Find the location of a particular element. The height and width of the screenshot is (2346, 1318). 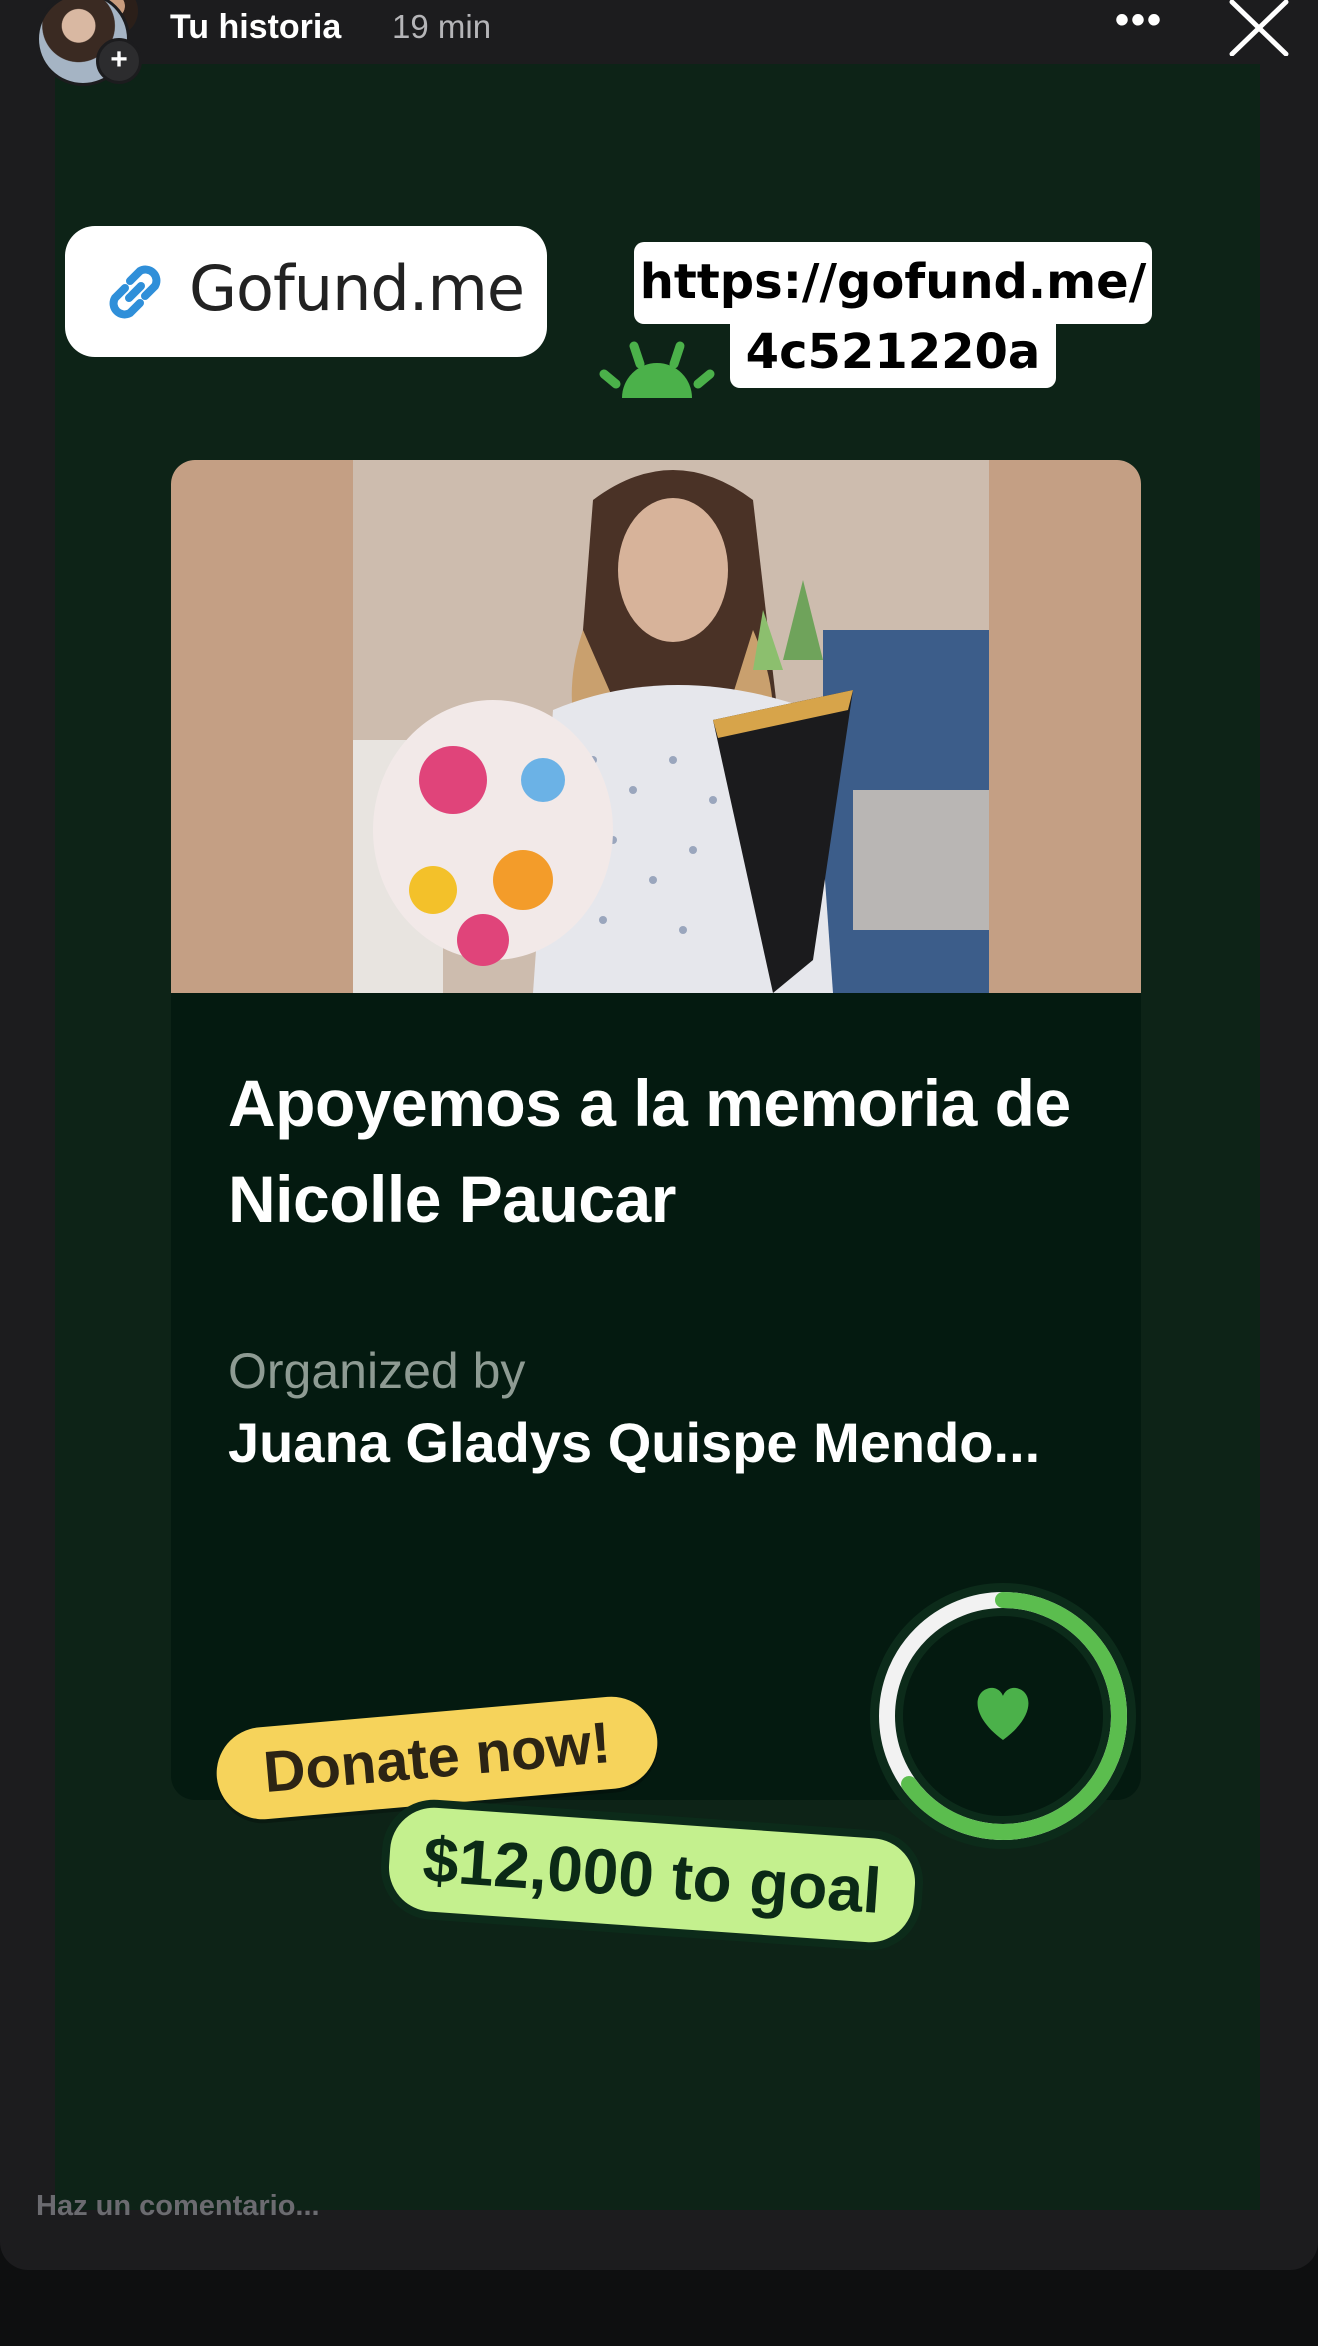

organized-by-label: Organized by is located at coordinates (377, 1371).